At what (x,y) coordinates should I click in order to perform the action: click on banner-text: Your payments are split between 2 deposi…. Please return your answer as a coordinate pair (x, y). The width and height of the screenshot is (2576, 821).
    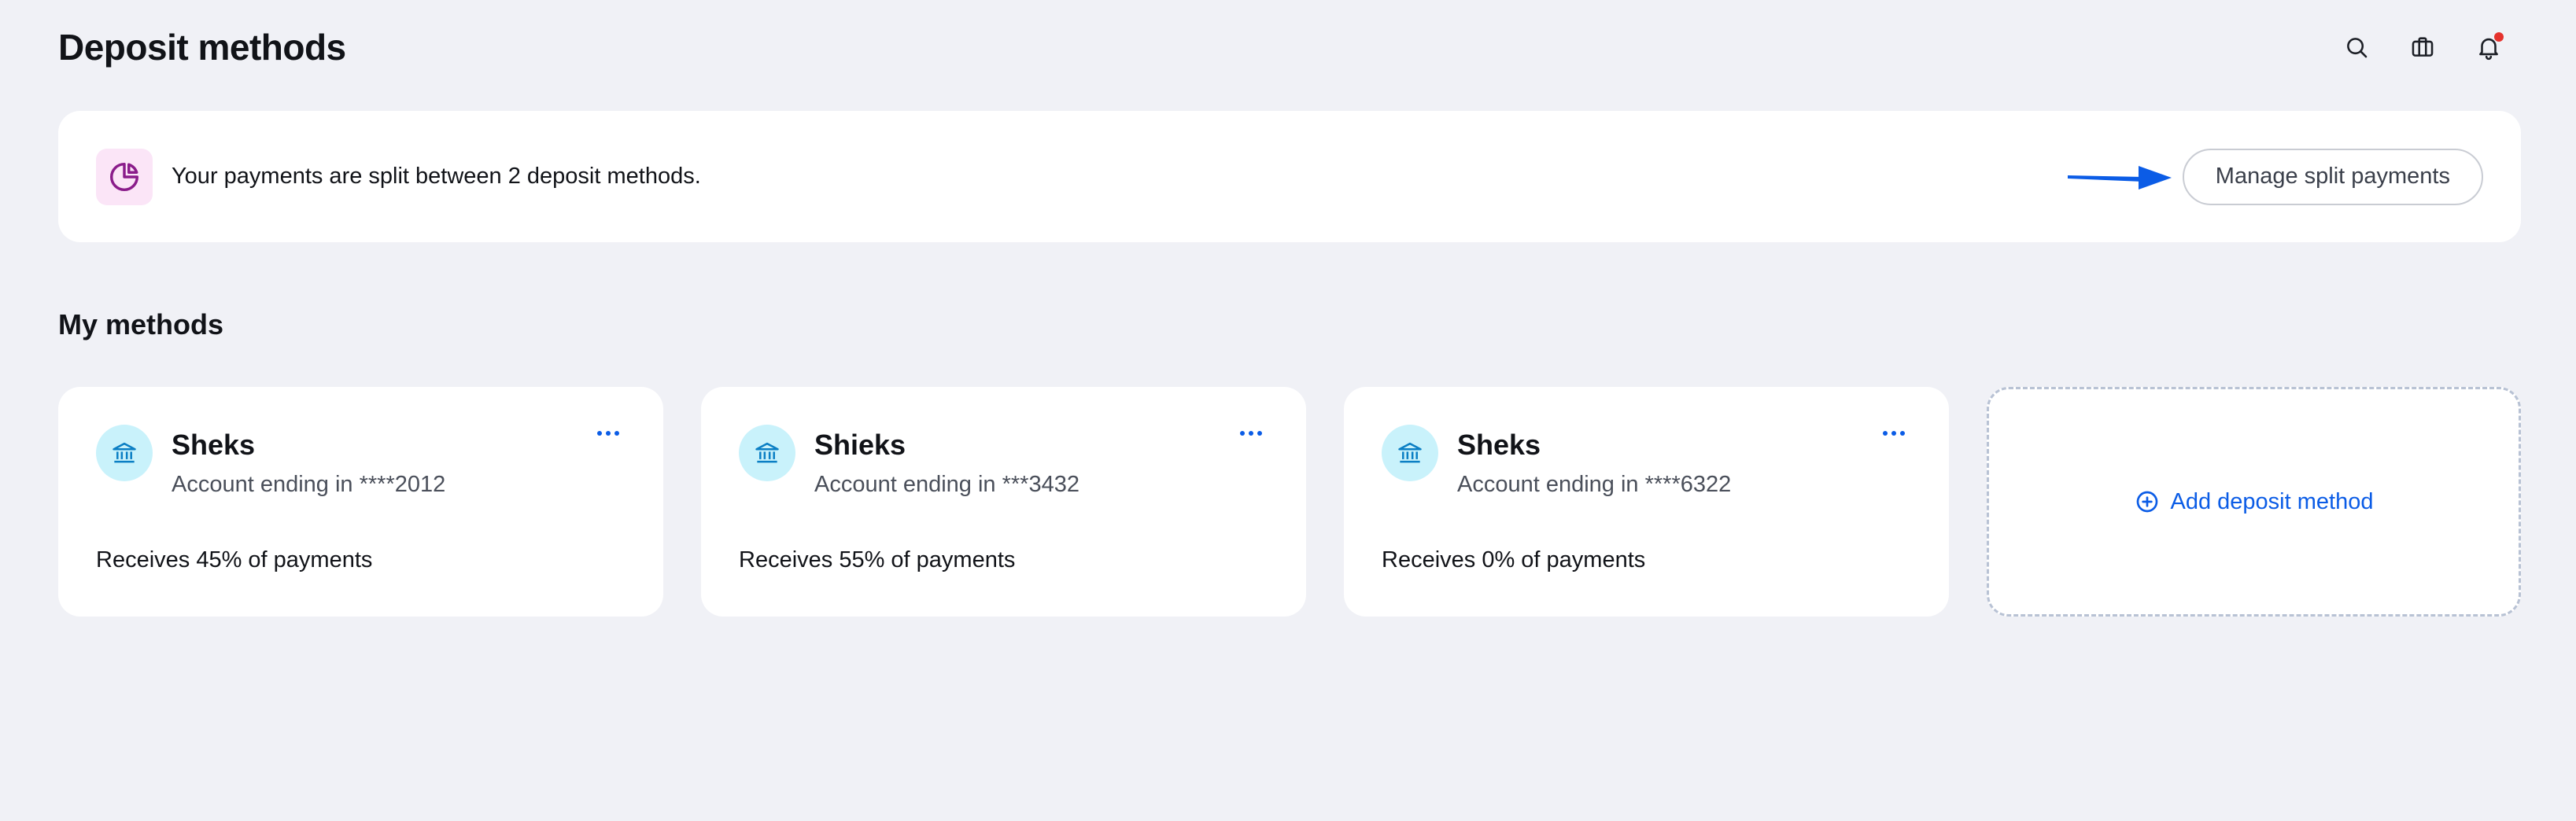
    Looking at the image, I should click on (436, 176).